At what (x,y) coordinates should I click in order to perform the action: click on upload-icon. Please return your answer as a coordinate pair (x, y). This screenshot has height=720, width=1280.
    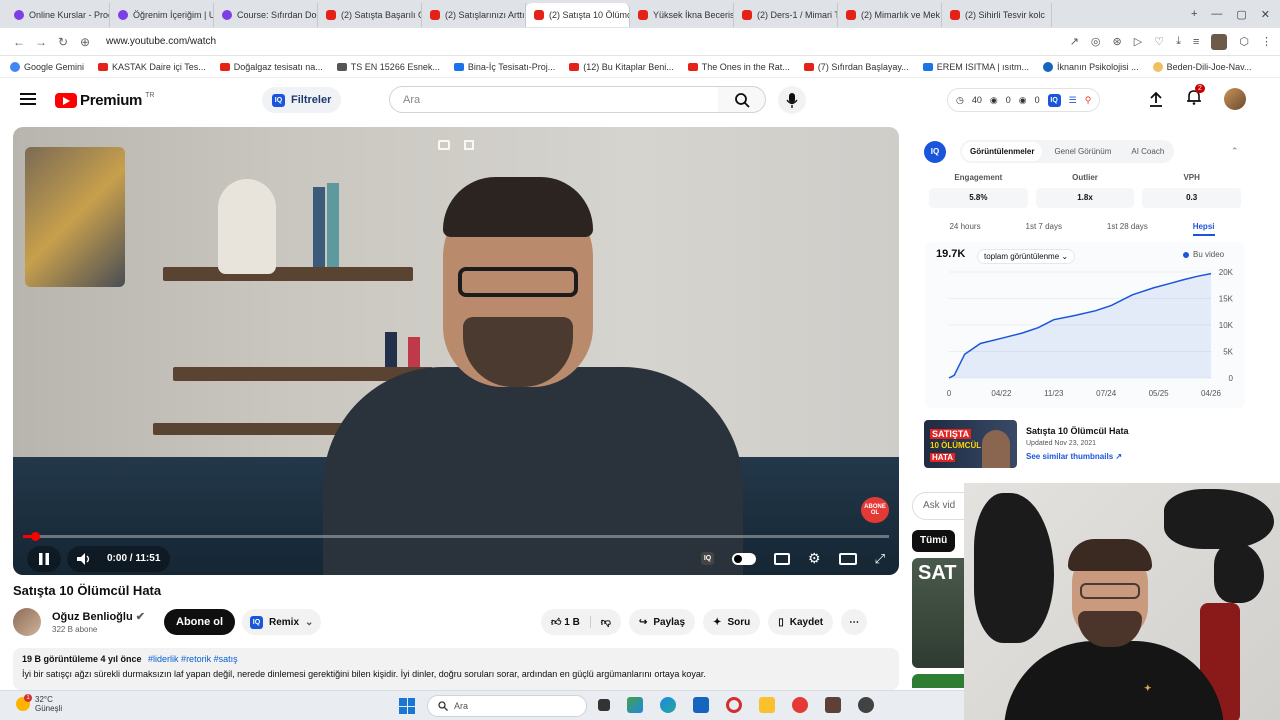
    Looking at the image, I should click on (1156, 99).